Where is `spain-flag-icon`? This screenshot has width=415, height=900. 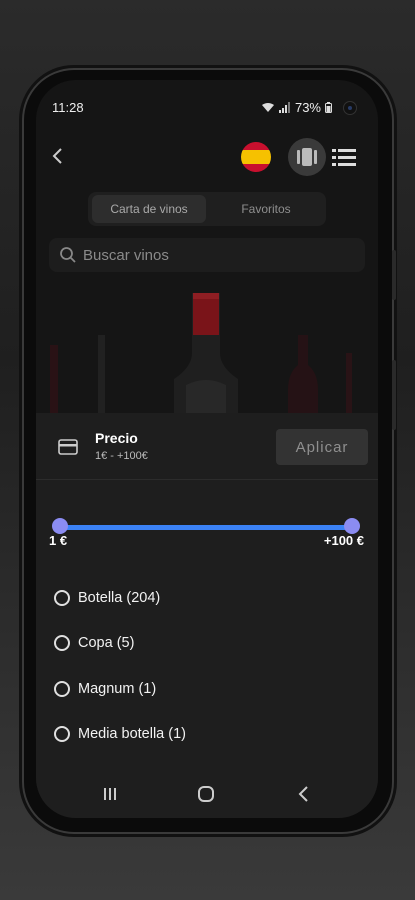
spain-flag-icon is located at coordinates (256, 157).